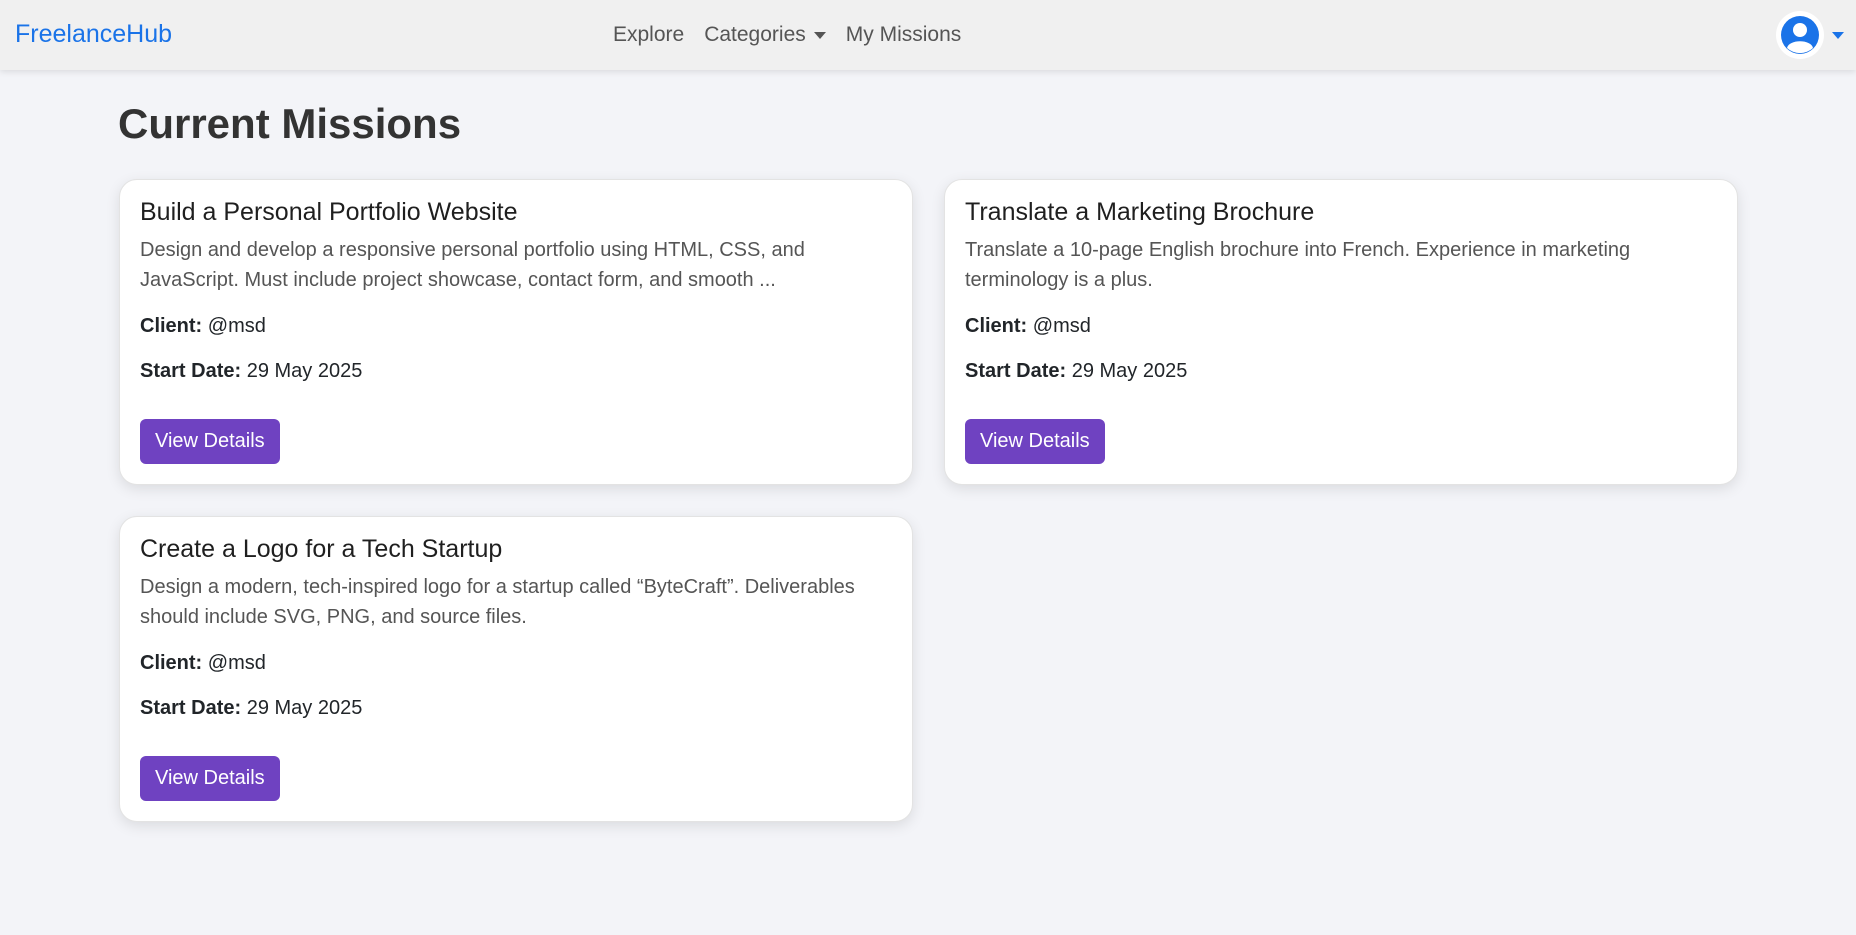 This screenshot has width=1856, height=935. Describe the element at coordinates (1140, 212) in the screenshot. I see `mission-title: Translate a Marketing Brochure` at that location.